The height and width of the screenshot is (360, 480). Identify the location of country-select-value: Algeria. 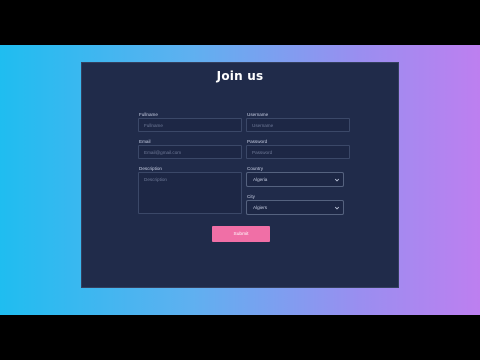
(260, 179).